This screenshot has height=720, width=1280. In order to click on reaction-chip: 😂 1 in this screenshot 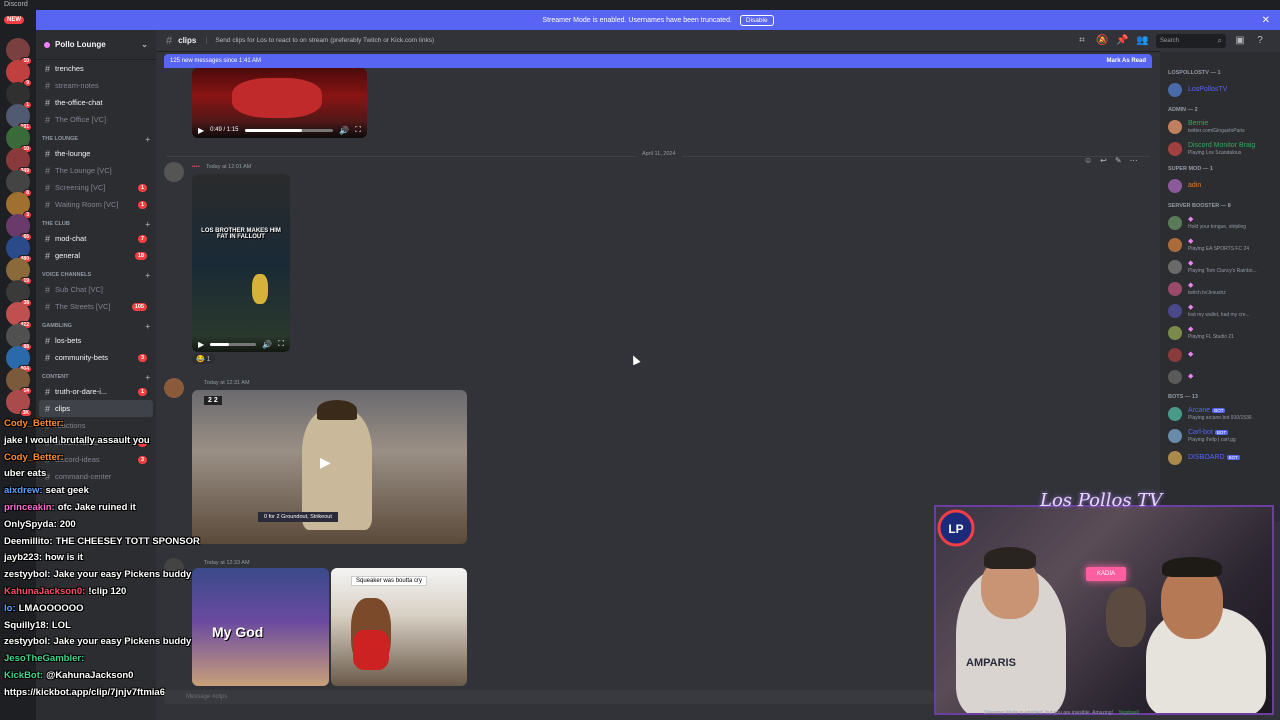, I will do `click(203, 359)`.